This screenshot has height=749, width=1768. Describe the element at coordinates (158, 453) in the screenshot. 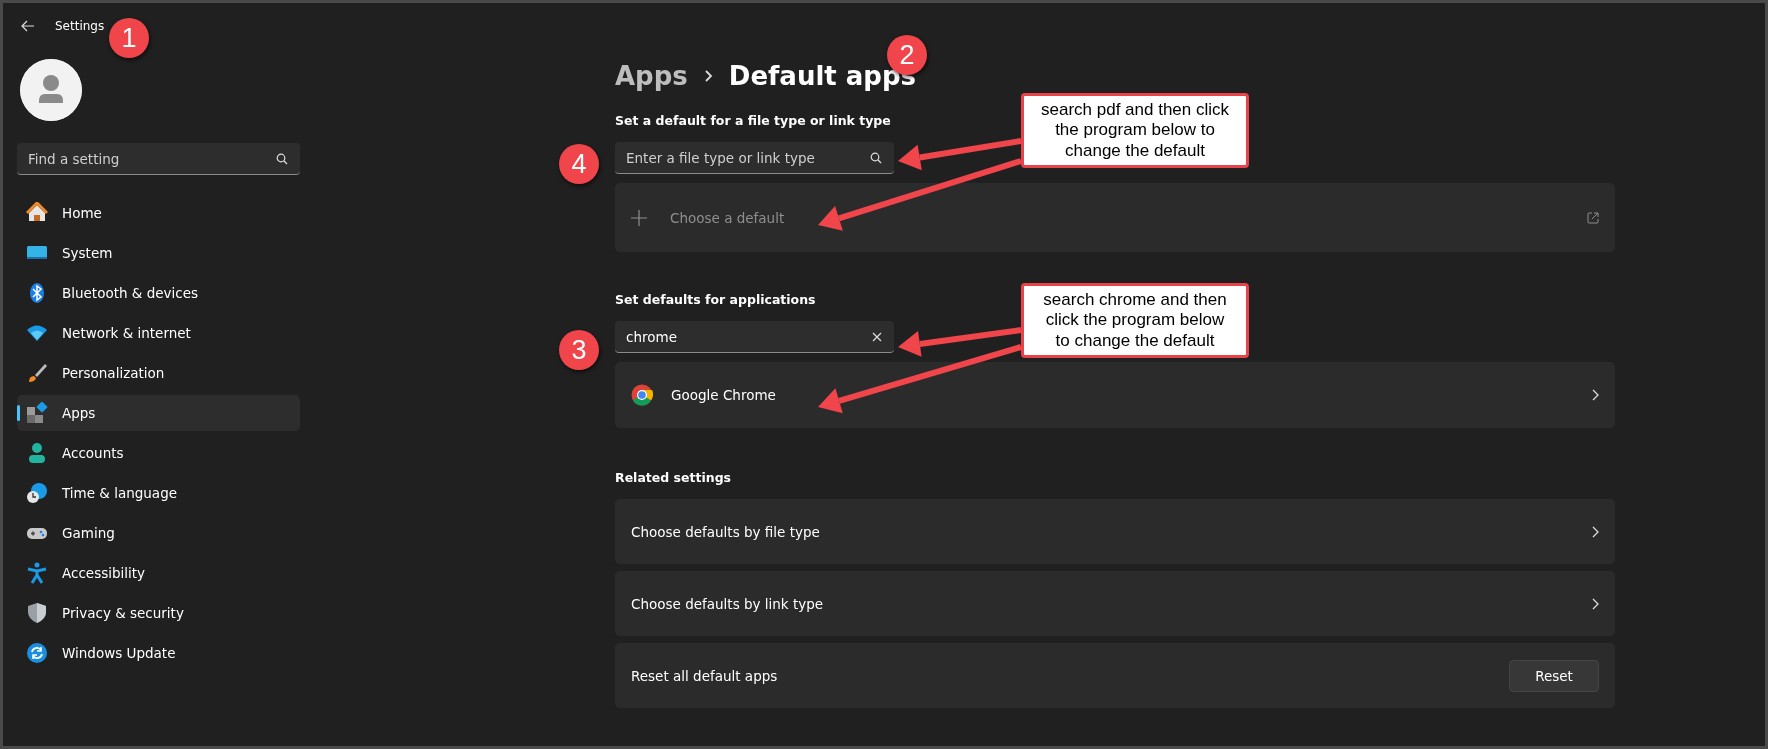

I see `sidebar-item: Accounts` at that location.